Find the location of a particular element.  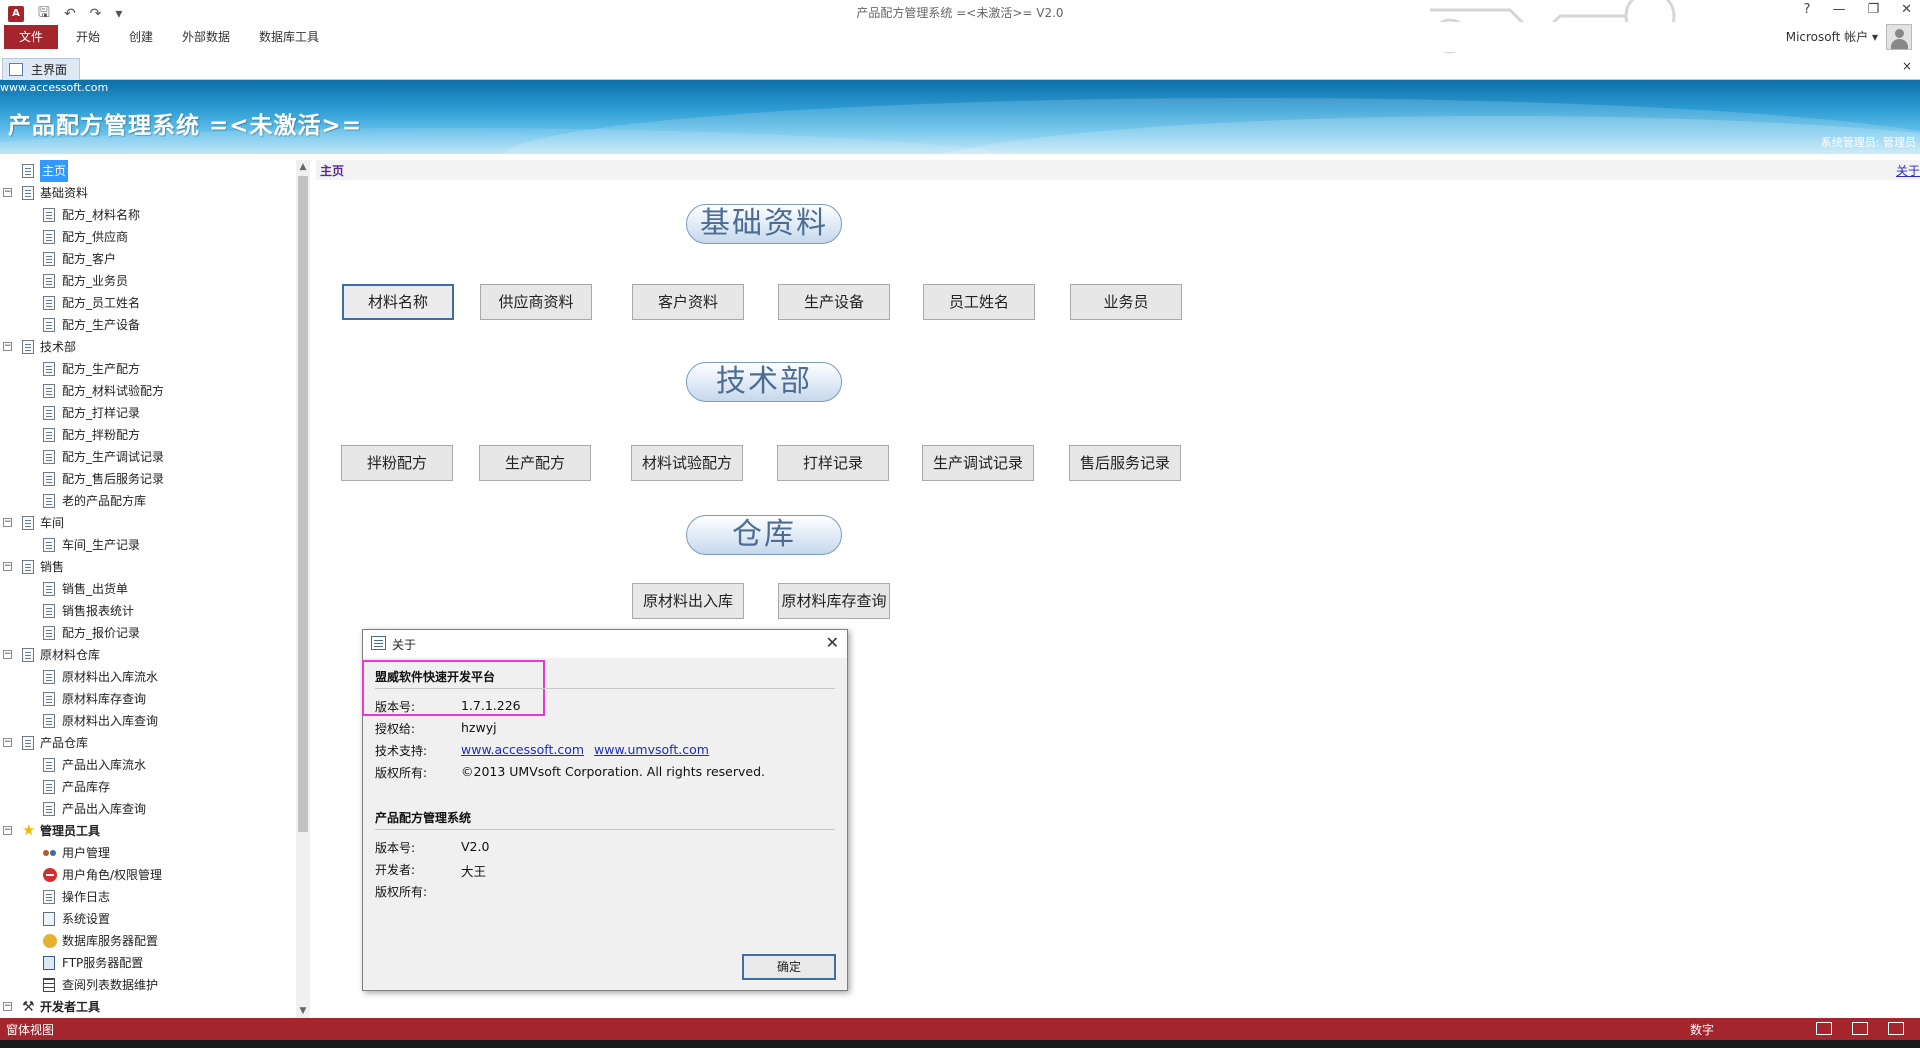

breadcrumb: 主页 is located at coordinates (332, 171).